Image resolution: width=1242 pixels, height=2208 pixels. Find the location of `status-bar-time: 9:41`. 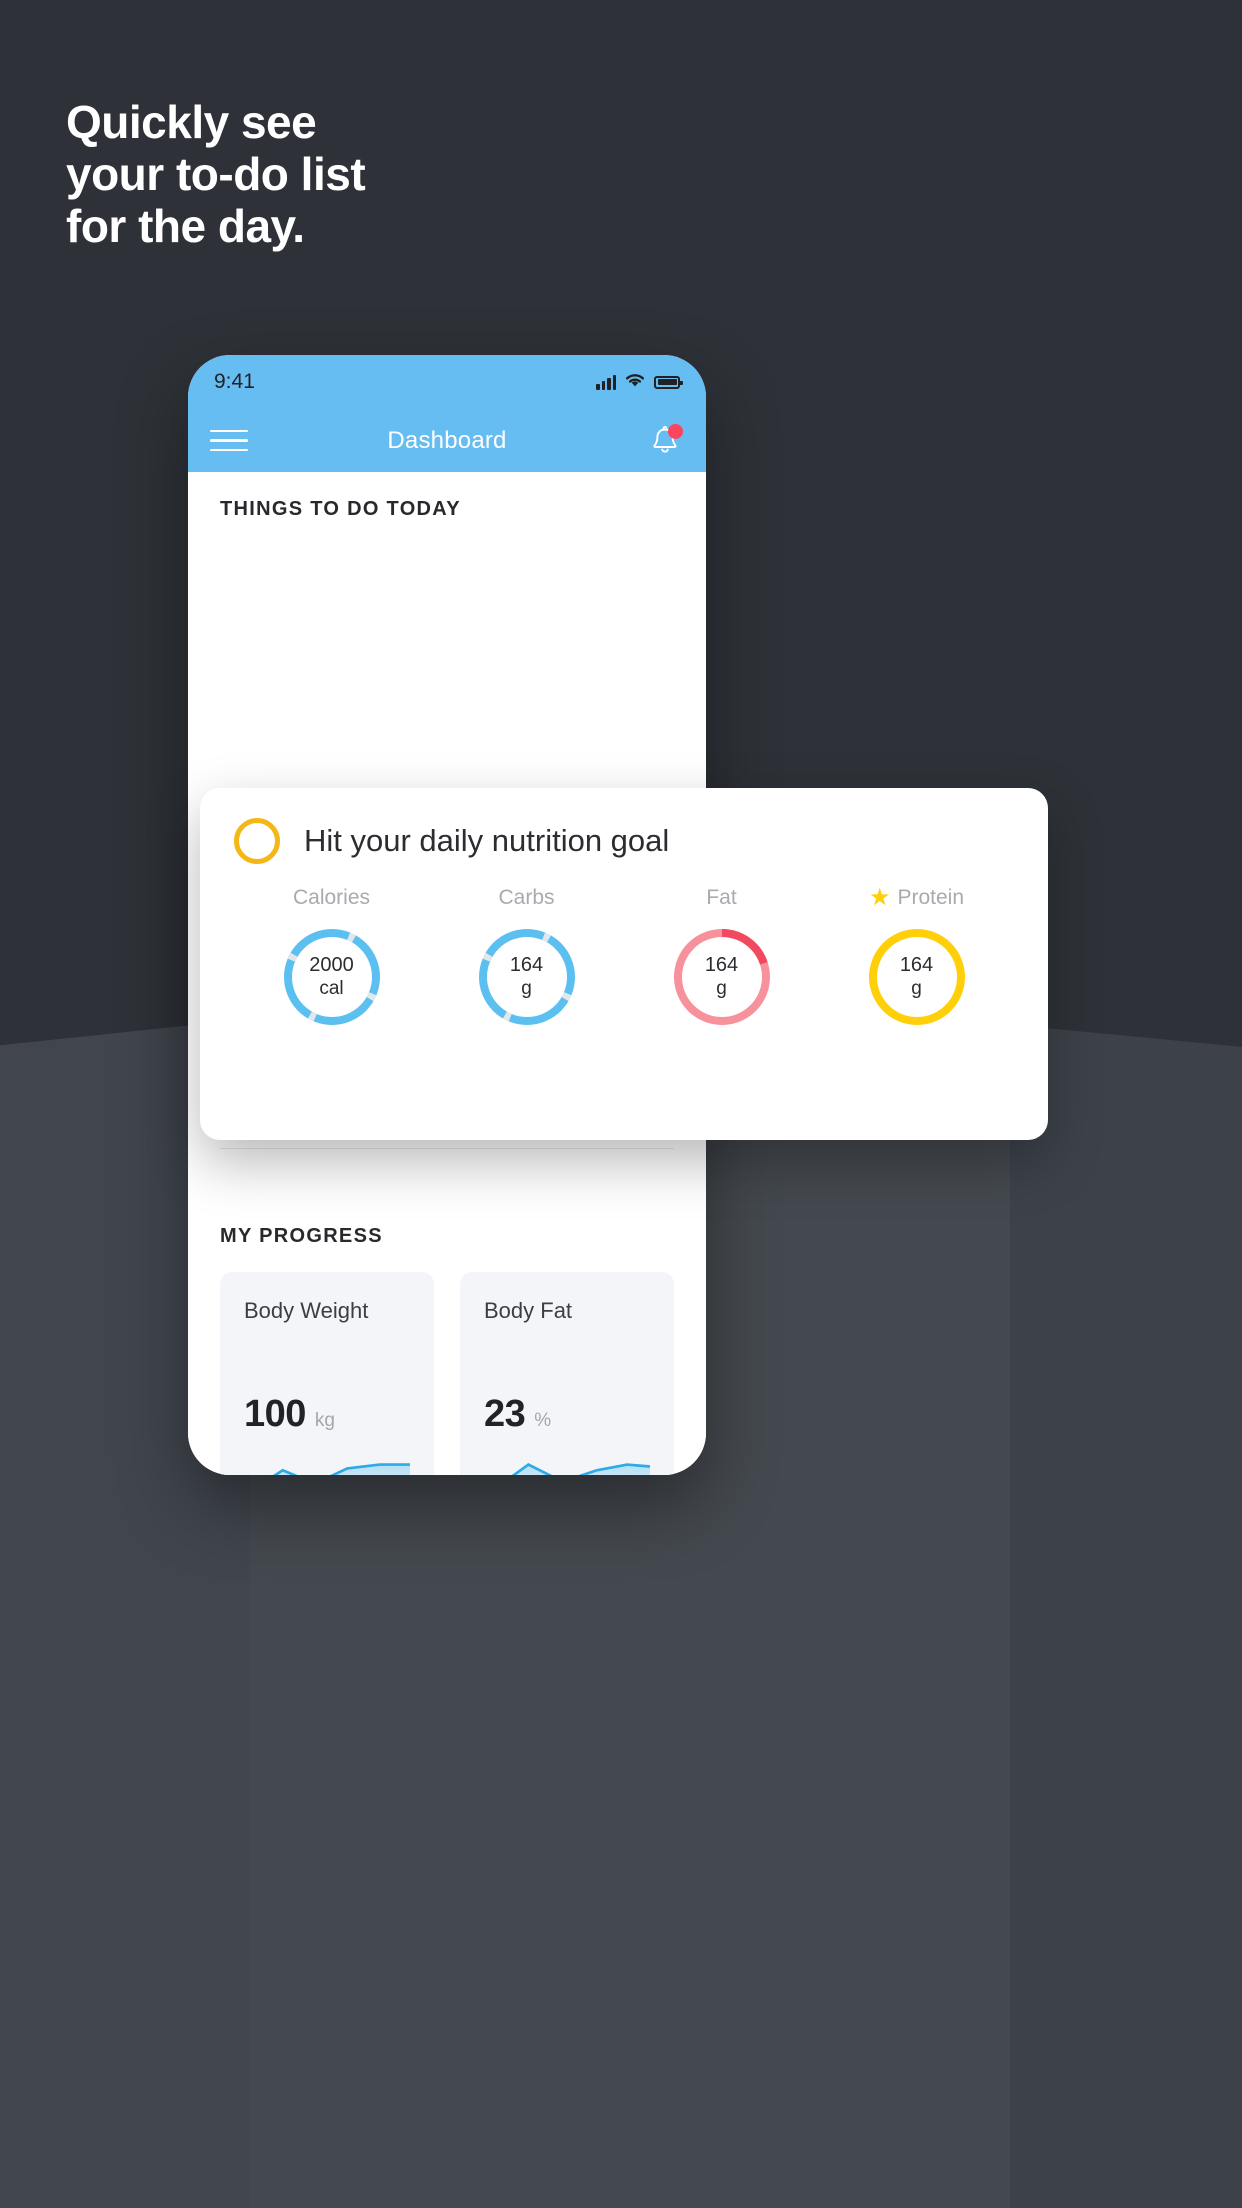

status-bar-time: 9:41 is located at coordinates (234, 381).